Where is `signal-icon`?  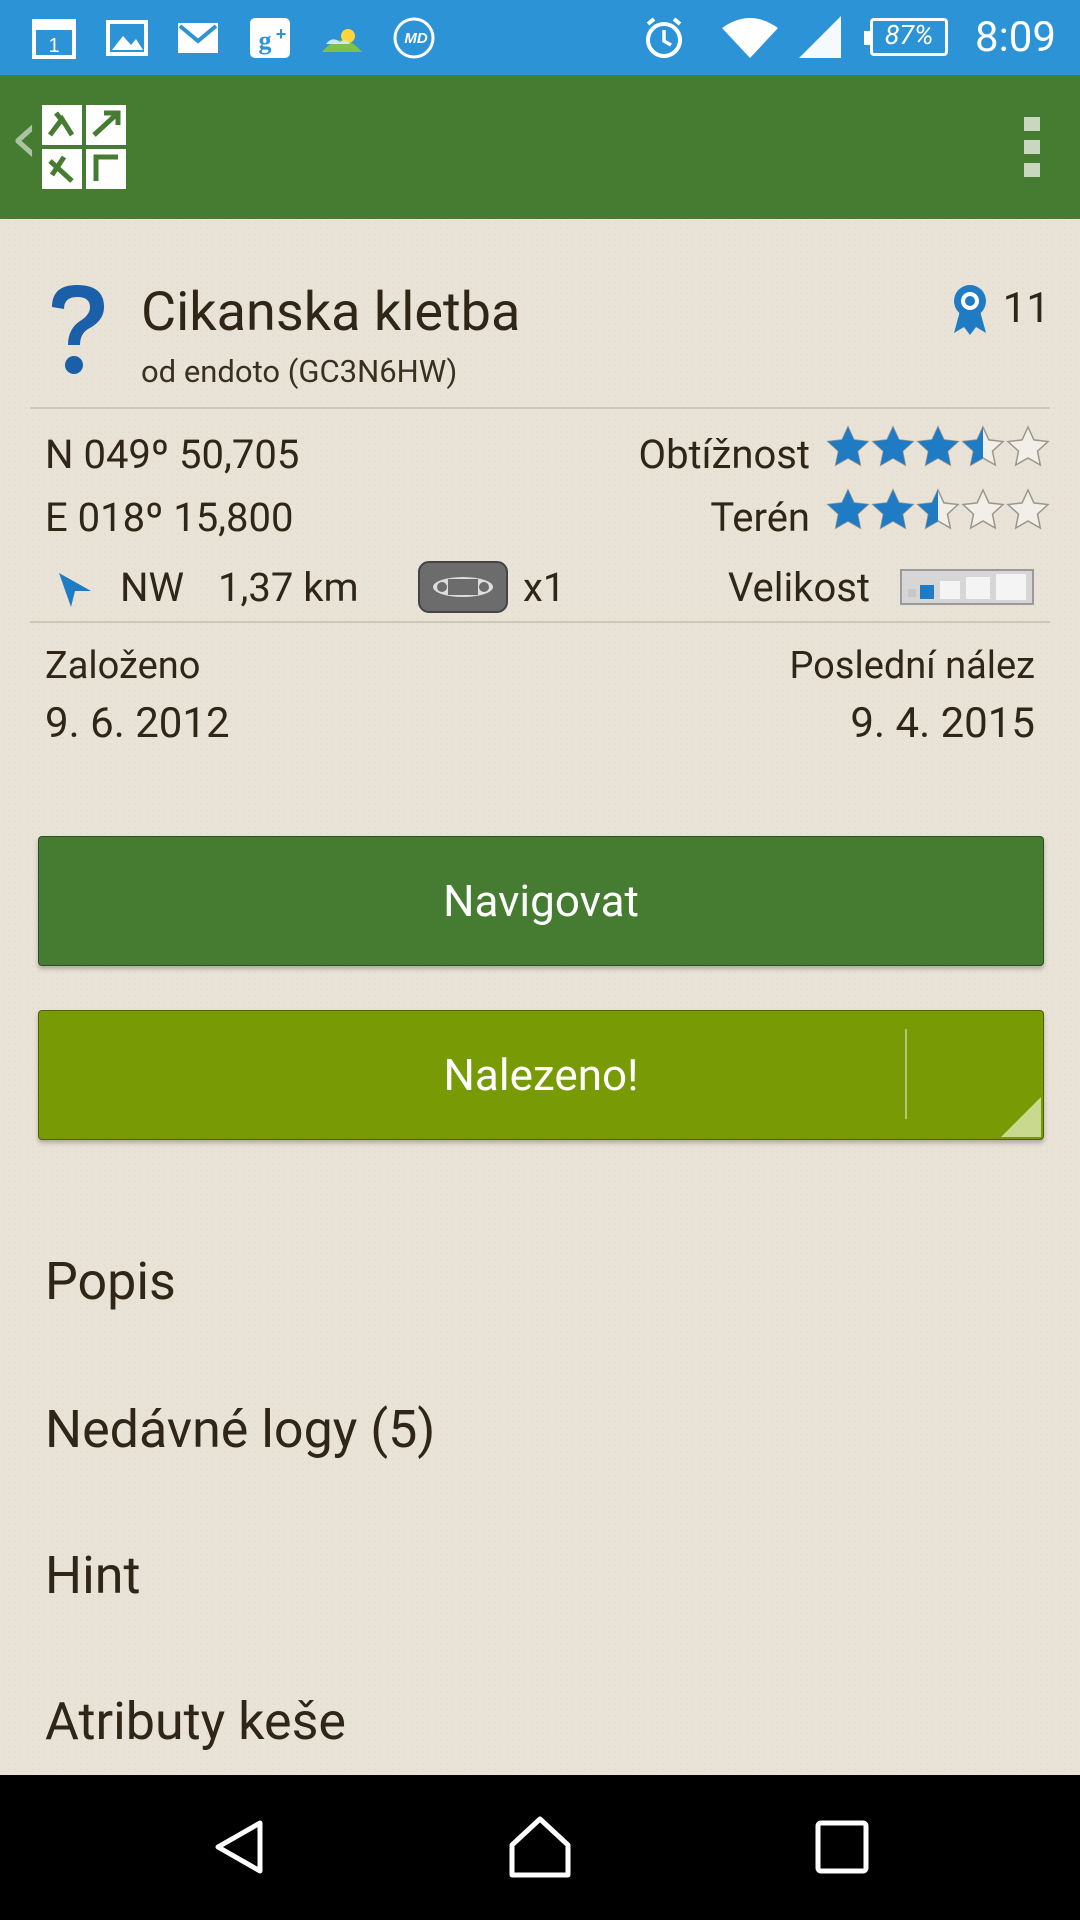
signal-icon is located at coordinates (820, 37).